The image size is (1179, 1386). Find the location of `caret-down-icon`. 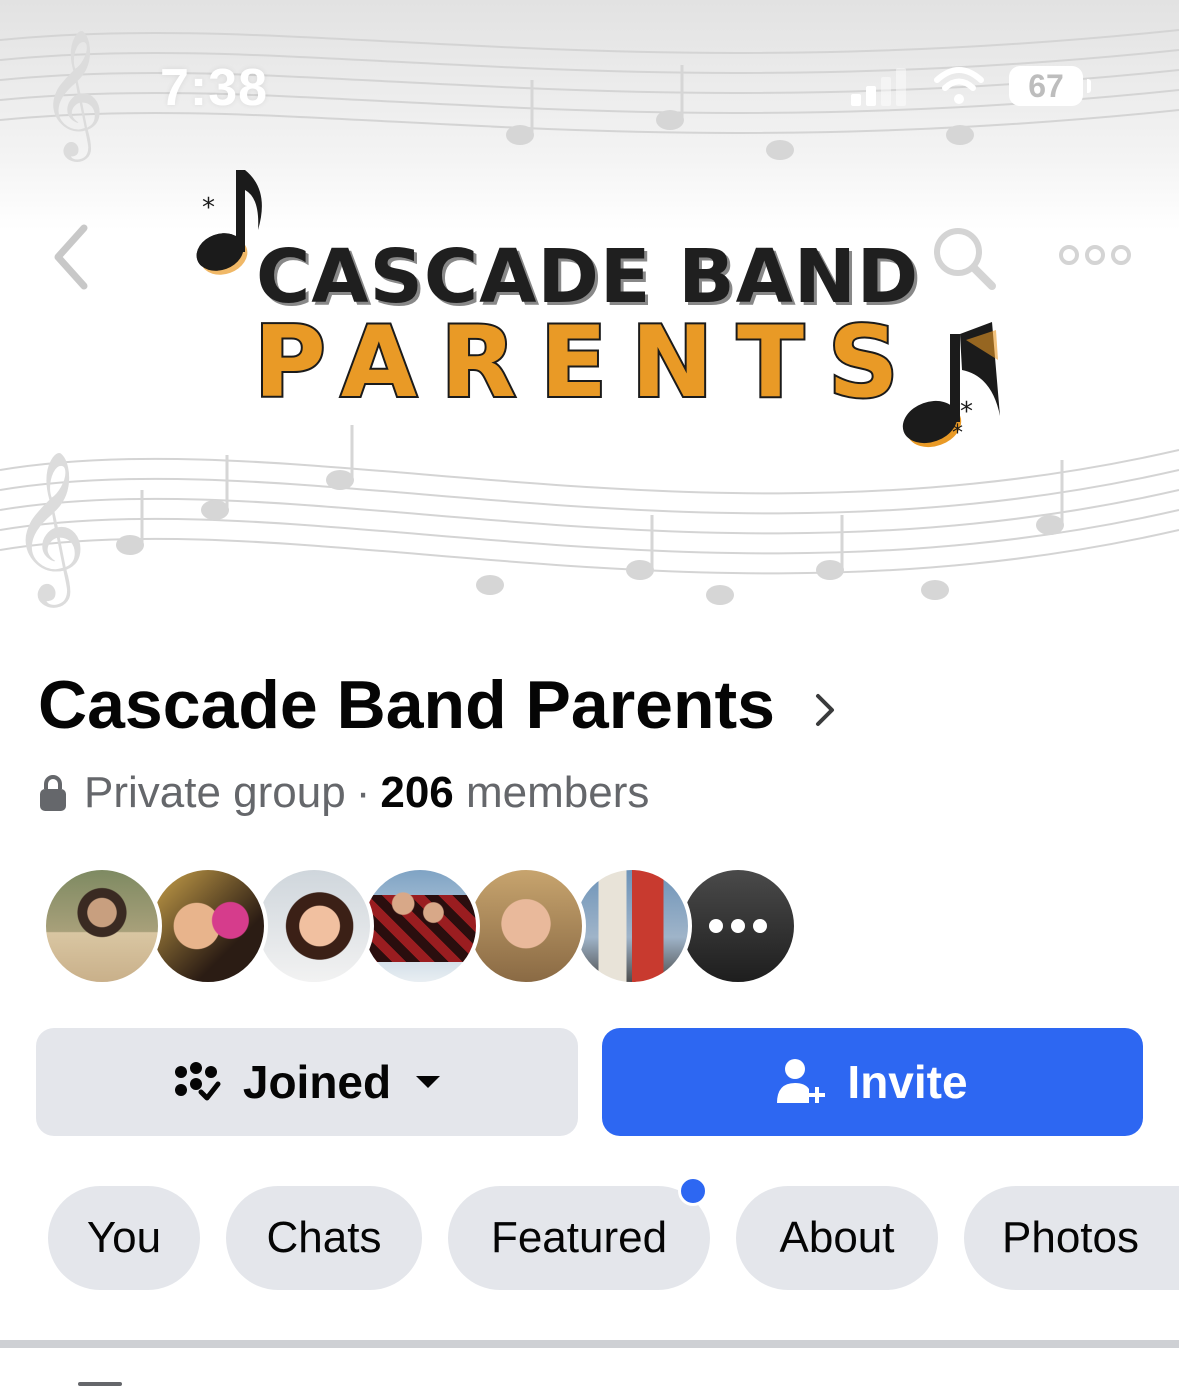

caret-down-icon is located at coordinates (428, 1082).